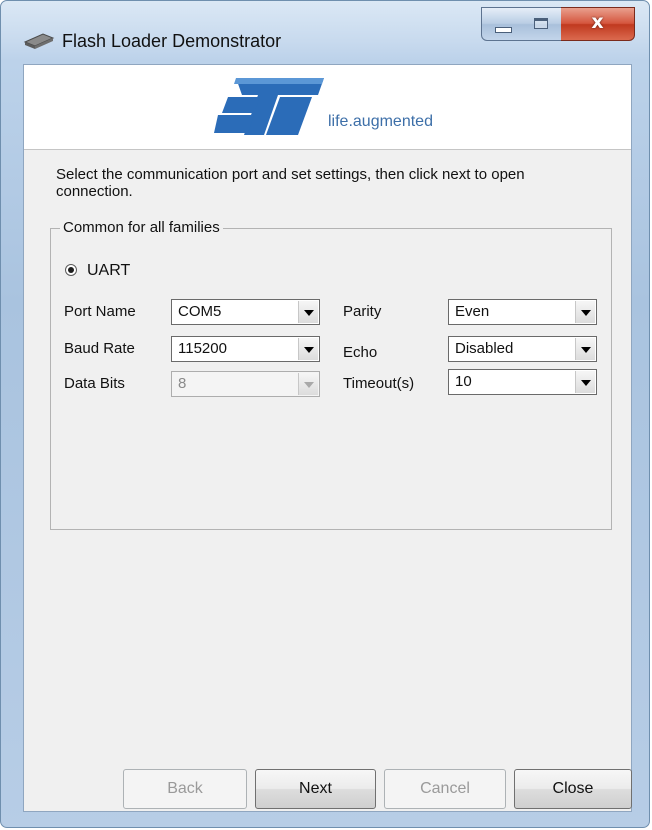 This screenshot has height=830, width=652. Describe the element at coordinates (200, 311) in the screenshot. I see `port-name-value: COM5` at that location.